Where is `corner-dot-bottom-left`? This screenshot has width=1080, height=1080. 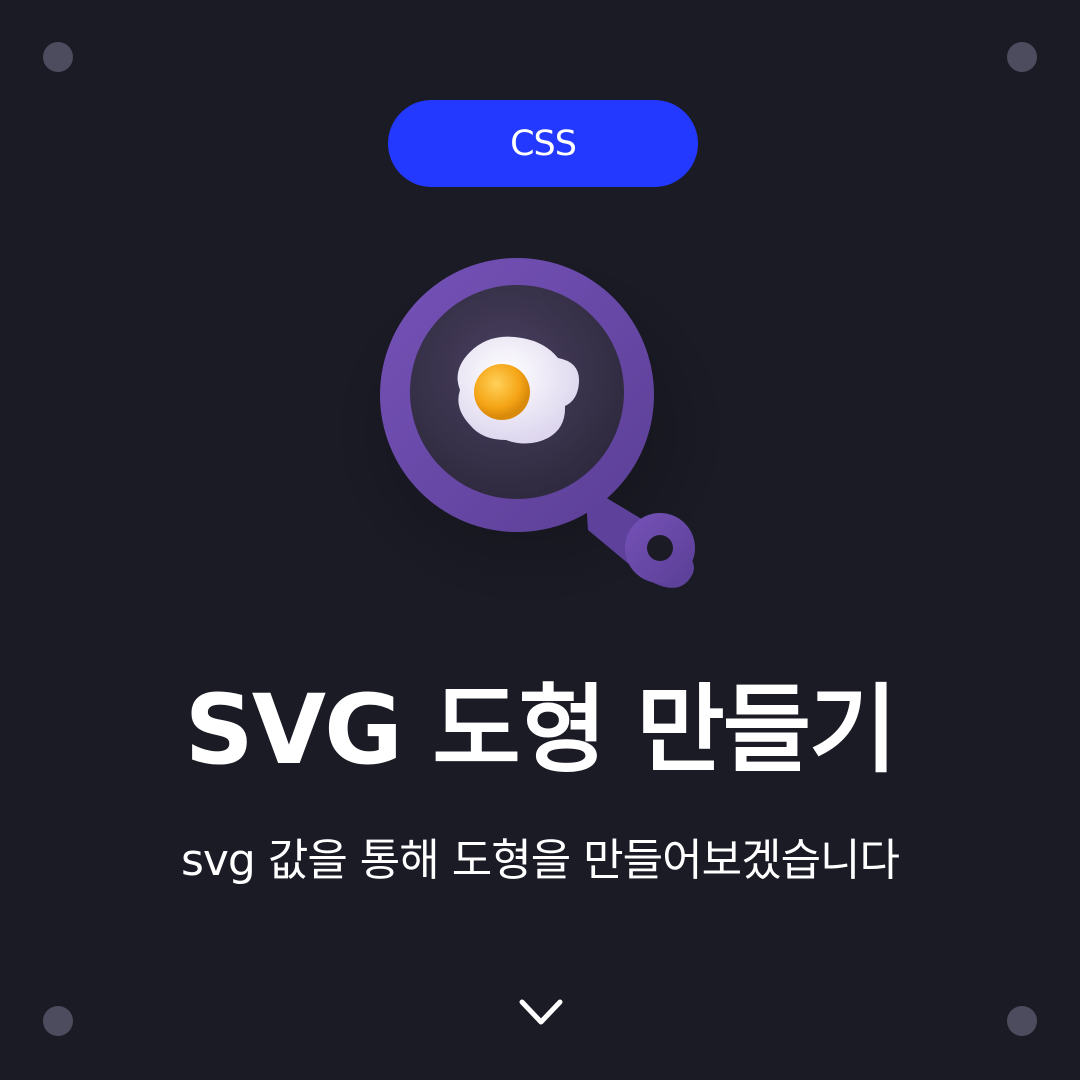 corner-dot-bottom-left is located at coordinates (58, 1021).